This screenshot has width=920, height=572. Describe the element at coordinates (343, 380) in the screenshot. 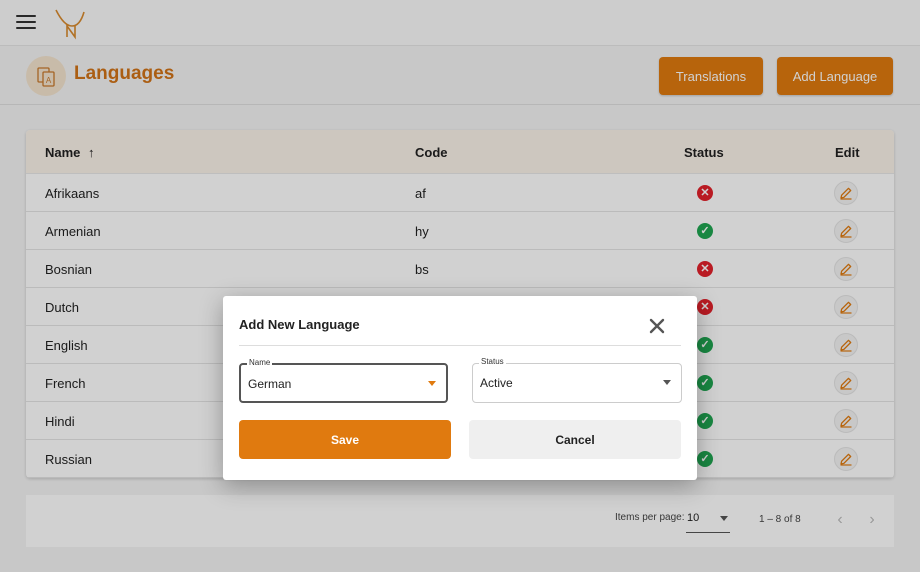

I see `name-select: Name German` at that location.